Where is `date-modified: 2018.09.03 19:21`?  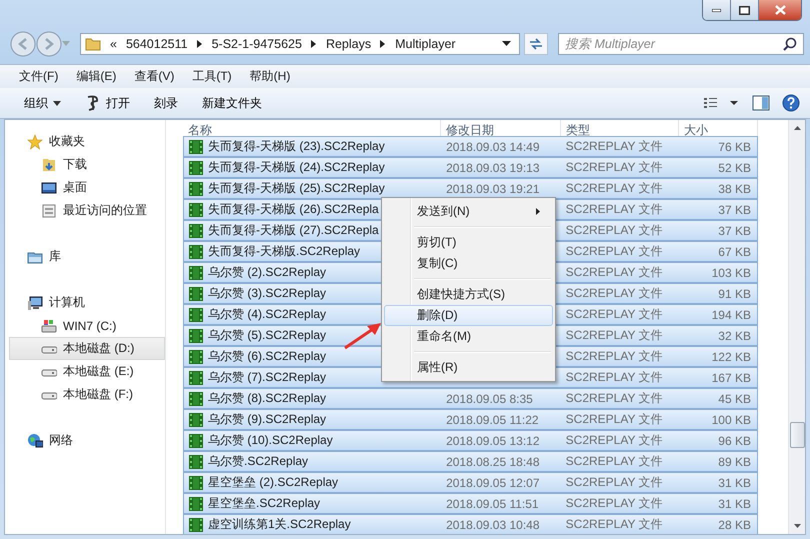
date-modified: 2018.09.03 19:21 is located at coordinates (493, 189).